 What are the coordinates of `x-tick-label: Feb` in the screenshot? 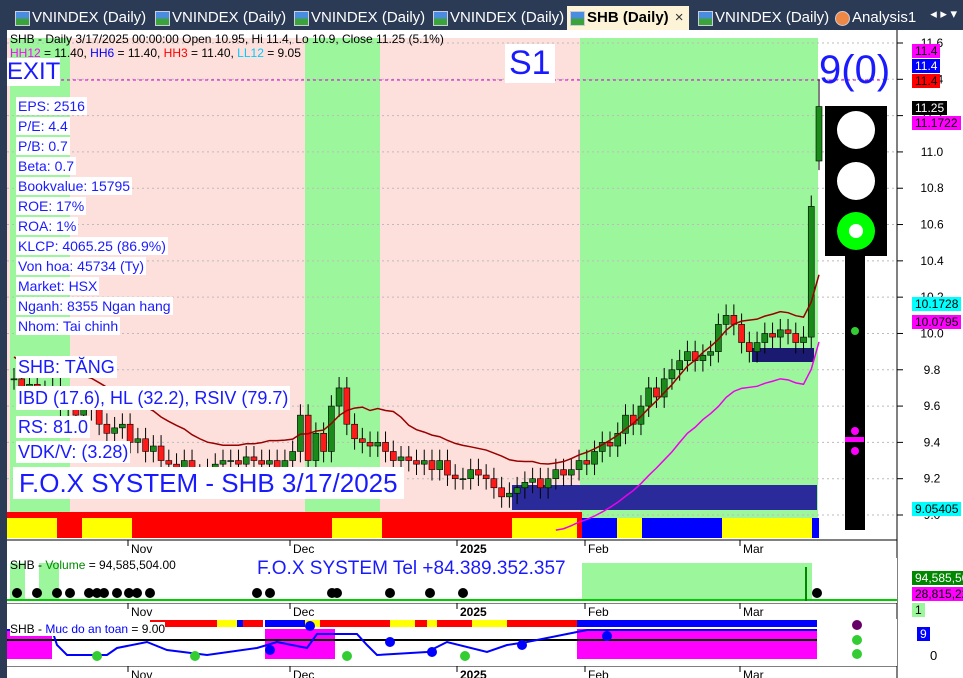 It's located at (598, 549).